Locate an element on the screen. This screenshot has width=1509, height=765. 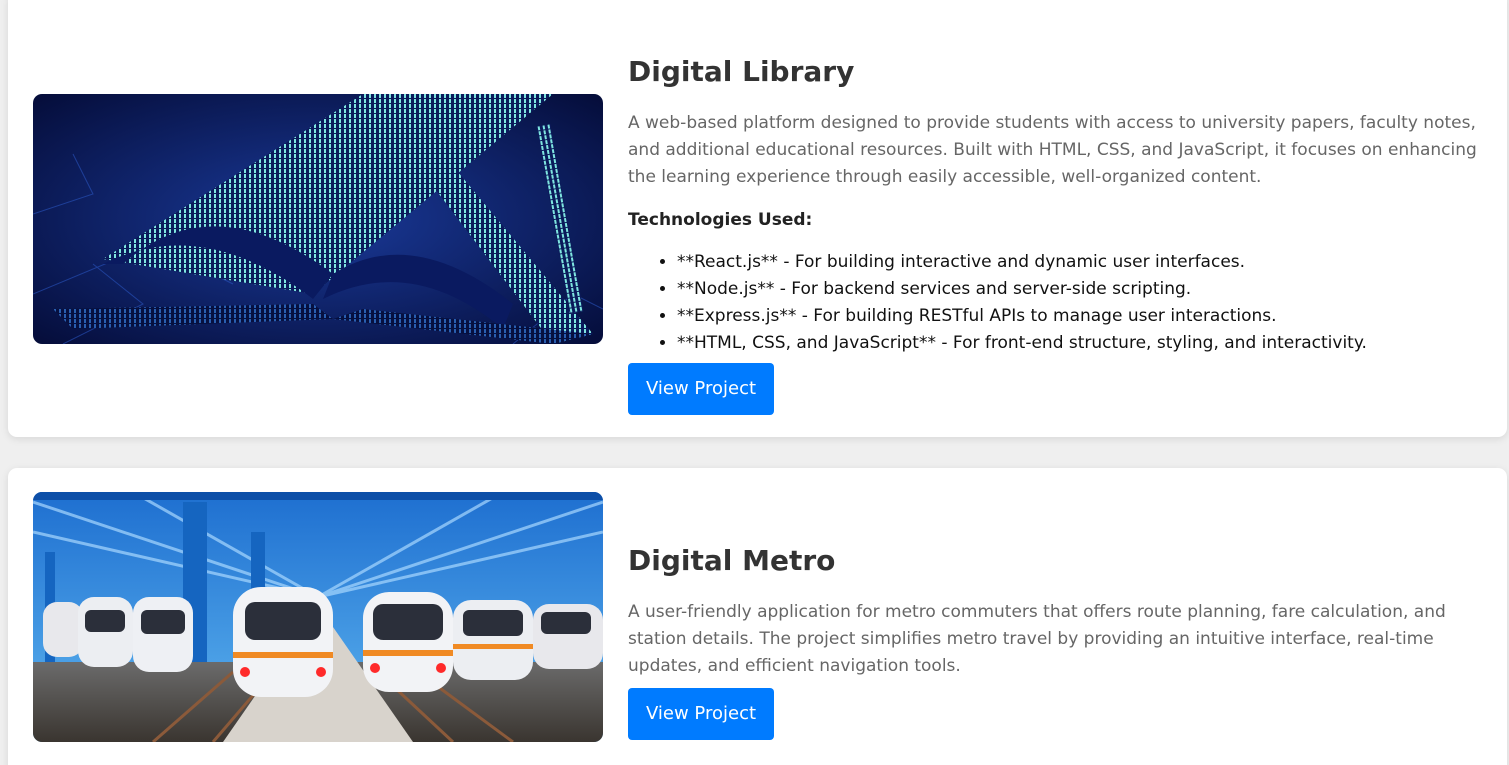
open-book-icon is located at coordinates (318, 219).